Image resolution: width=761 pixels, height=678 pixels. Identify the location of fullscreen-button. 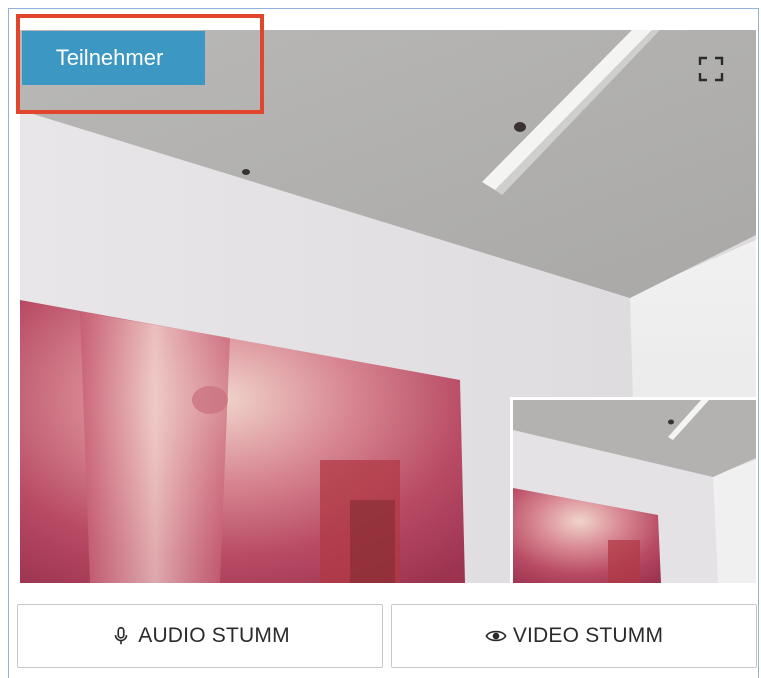
(711, 69).